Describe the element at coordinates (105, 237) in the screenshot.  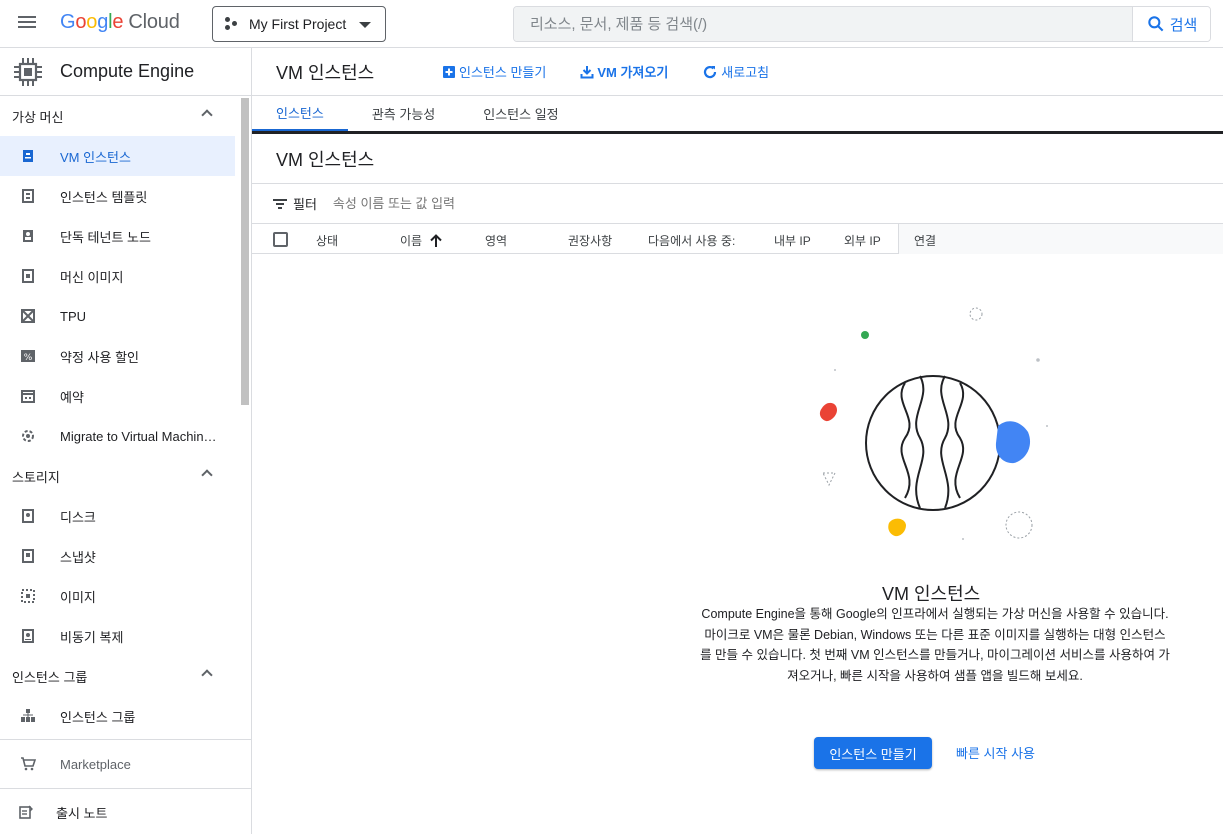
I see `sidebar-item-label: 단독 테넌트 노드` at that location.